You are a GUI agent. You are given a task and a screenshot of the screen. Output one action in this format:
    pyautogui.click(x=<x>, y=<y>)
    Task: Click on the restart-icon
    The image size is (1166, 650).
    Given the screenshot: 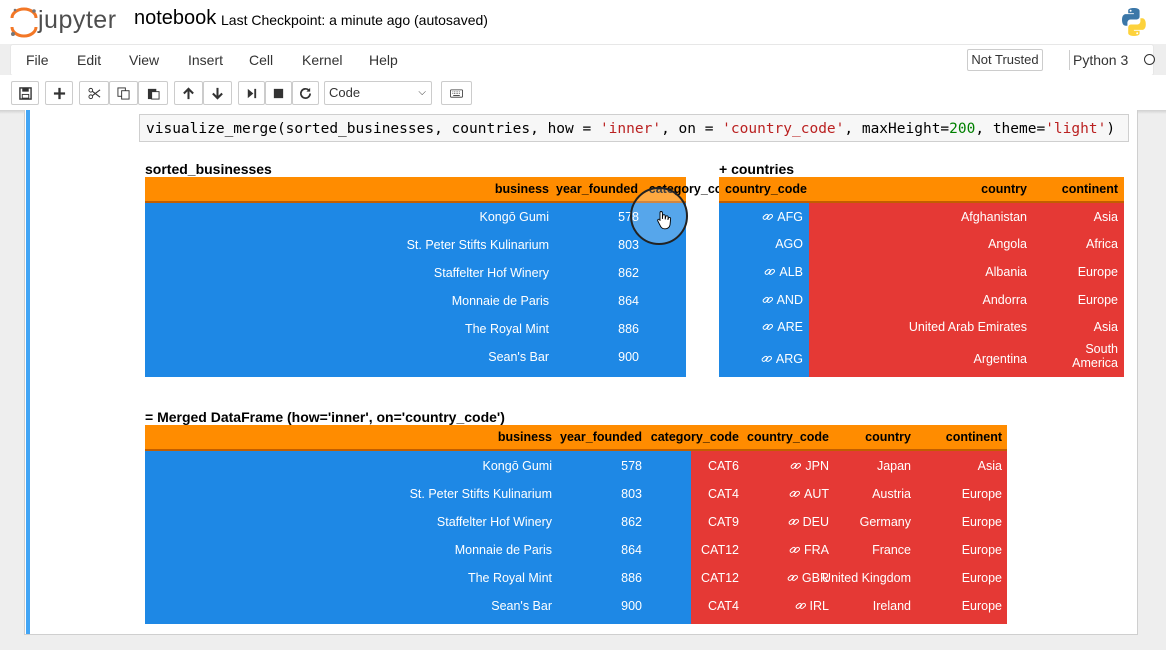 What is the action you would take?
    pyautogui.click(x=305, y=93)
    